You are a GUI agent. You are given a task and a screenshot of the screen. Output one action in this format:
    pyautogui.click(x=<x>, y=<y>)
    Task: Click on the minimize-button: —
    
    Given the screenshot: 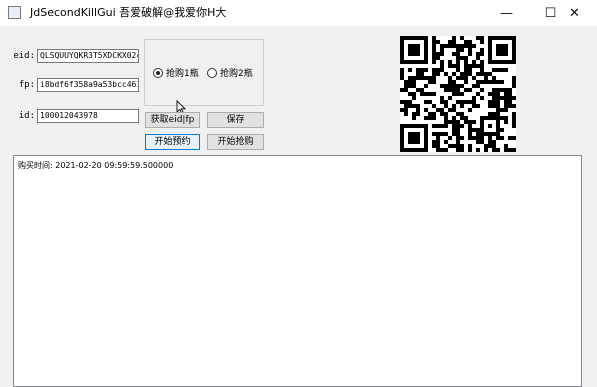 What is the action you would take?
    pyautogui.click(x=506, y=13)
    